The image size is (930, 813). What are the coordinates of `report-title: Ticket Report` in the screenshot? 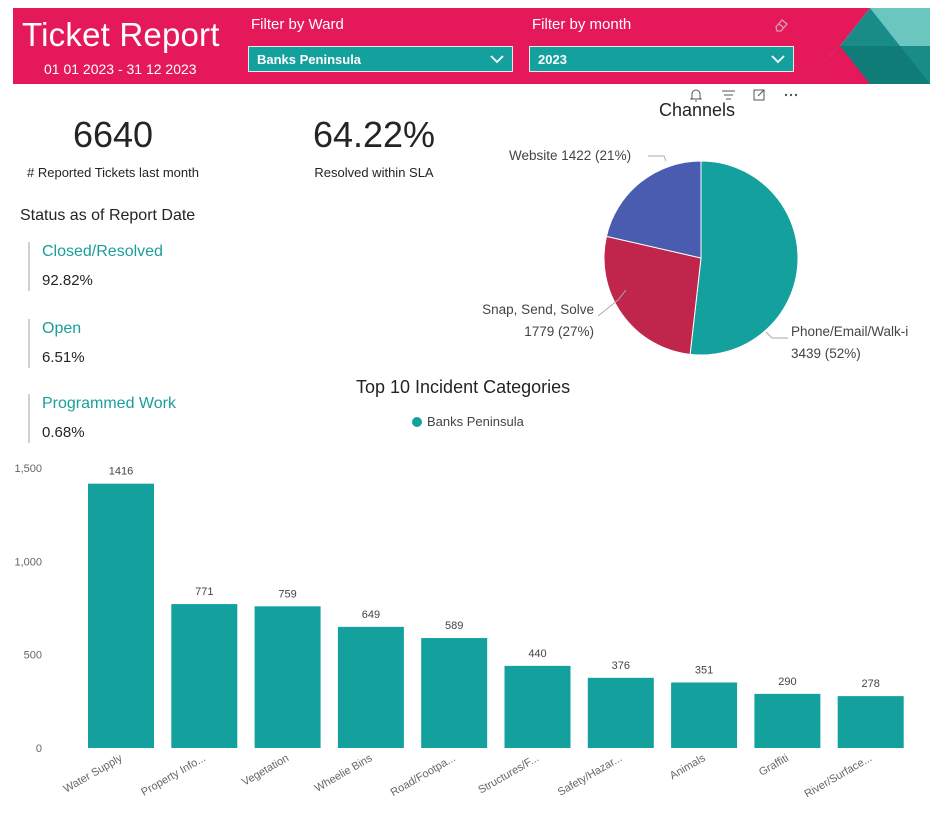 It's located at (121, 34).